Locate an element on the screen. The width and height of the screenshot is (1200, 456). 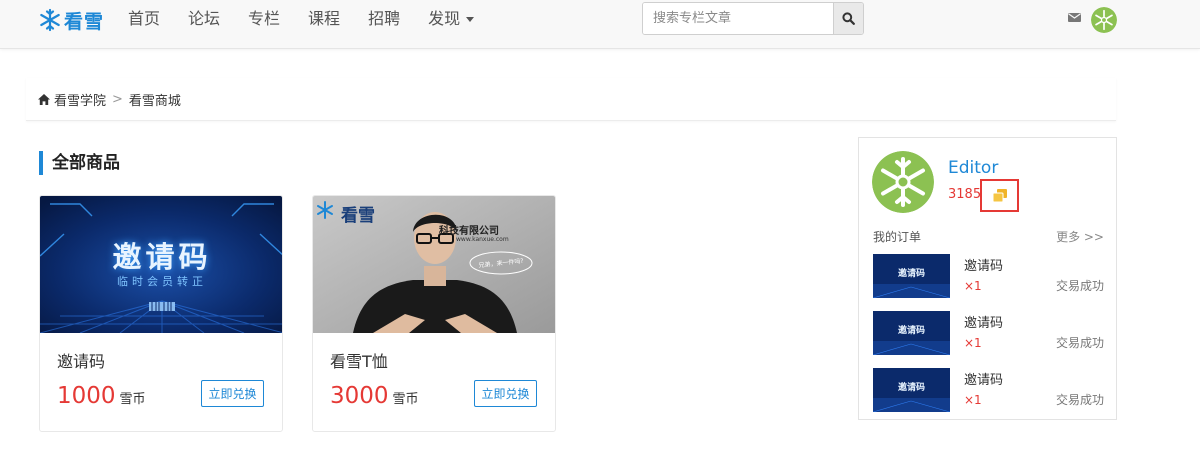
nav-column: 专栏 is located at coordinates (264, 19).